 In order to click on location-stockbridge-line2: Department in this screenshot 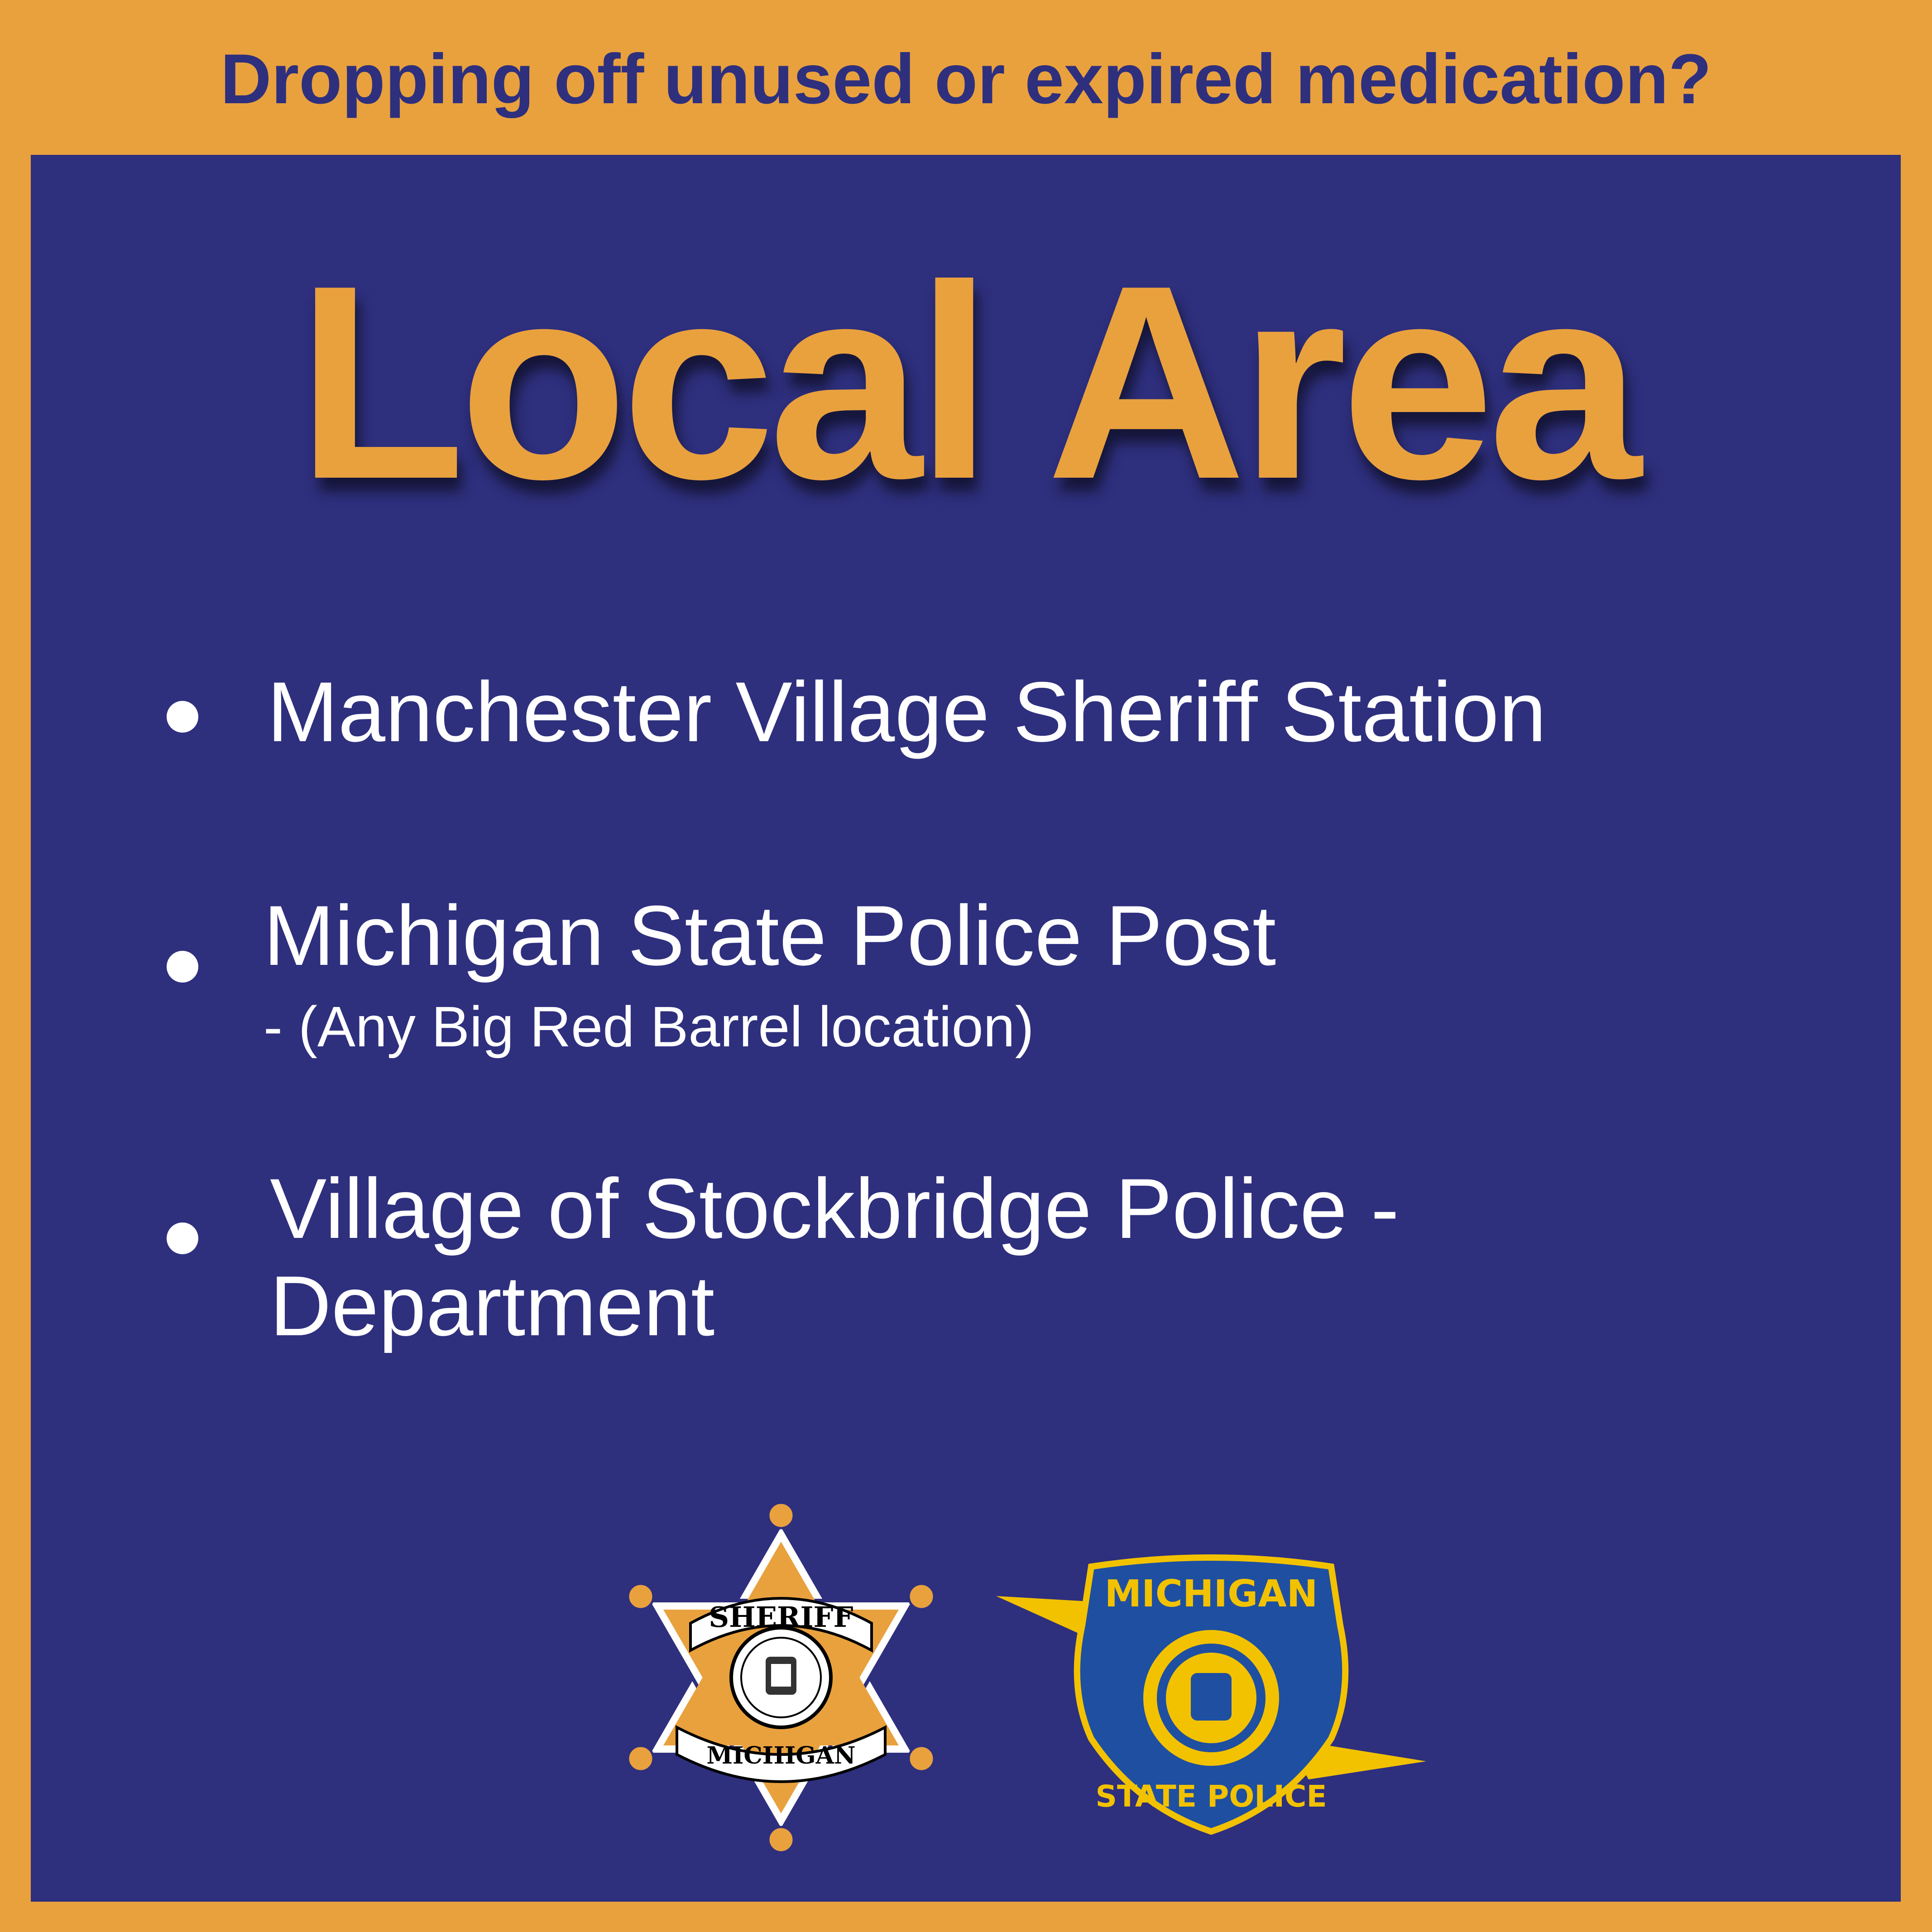, I will do `click(492, 1305)`.